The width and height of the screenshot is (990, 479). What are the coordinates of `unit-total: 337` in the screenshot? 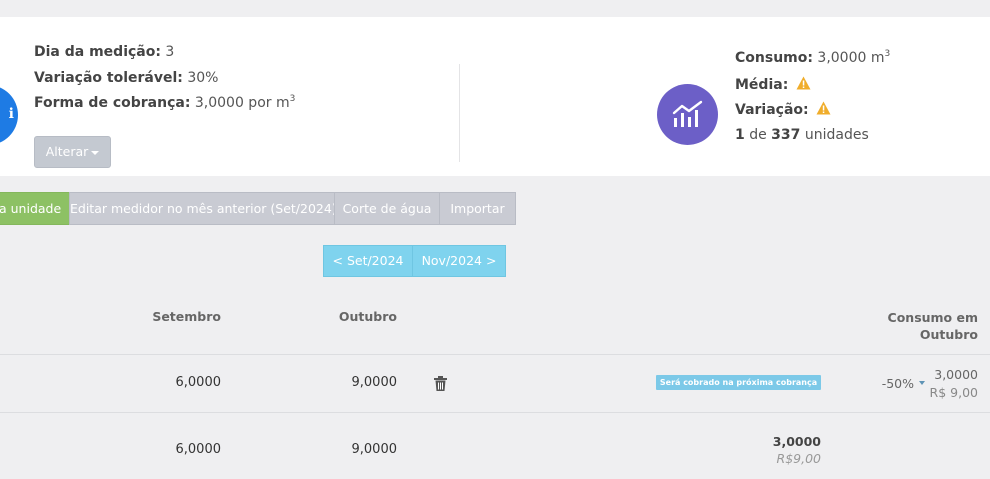 It's located at (786, 135).